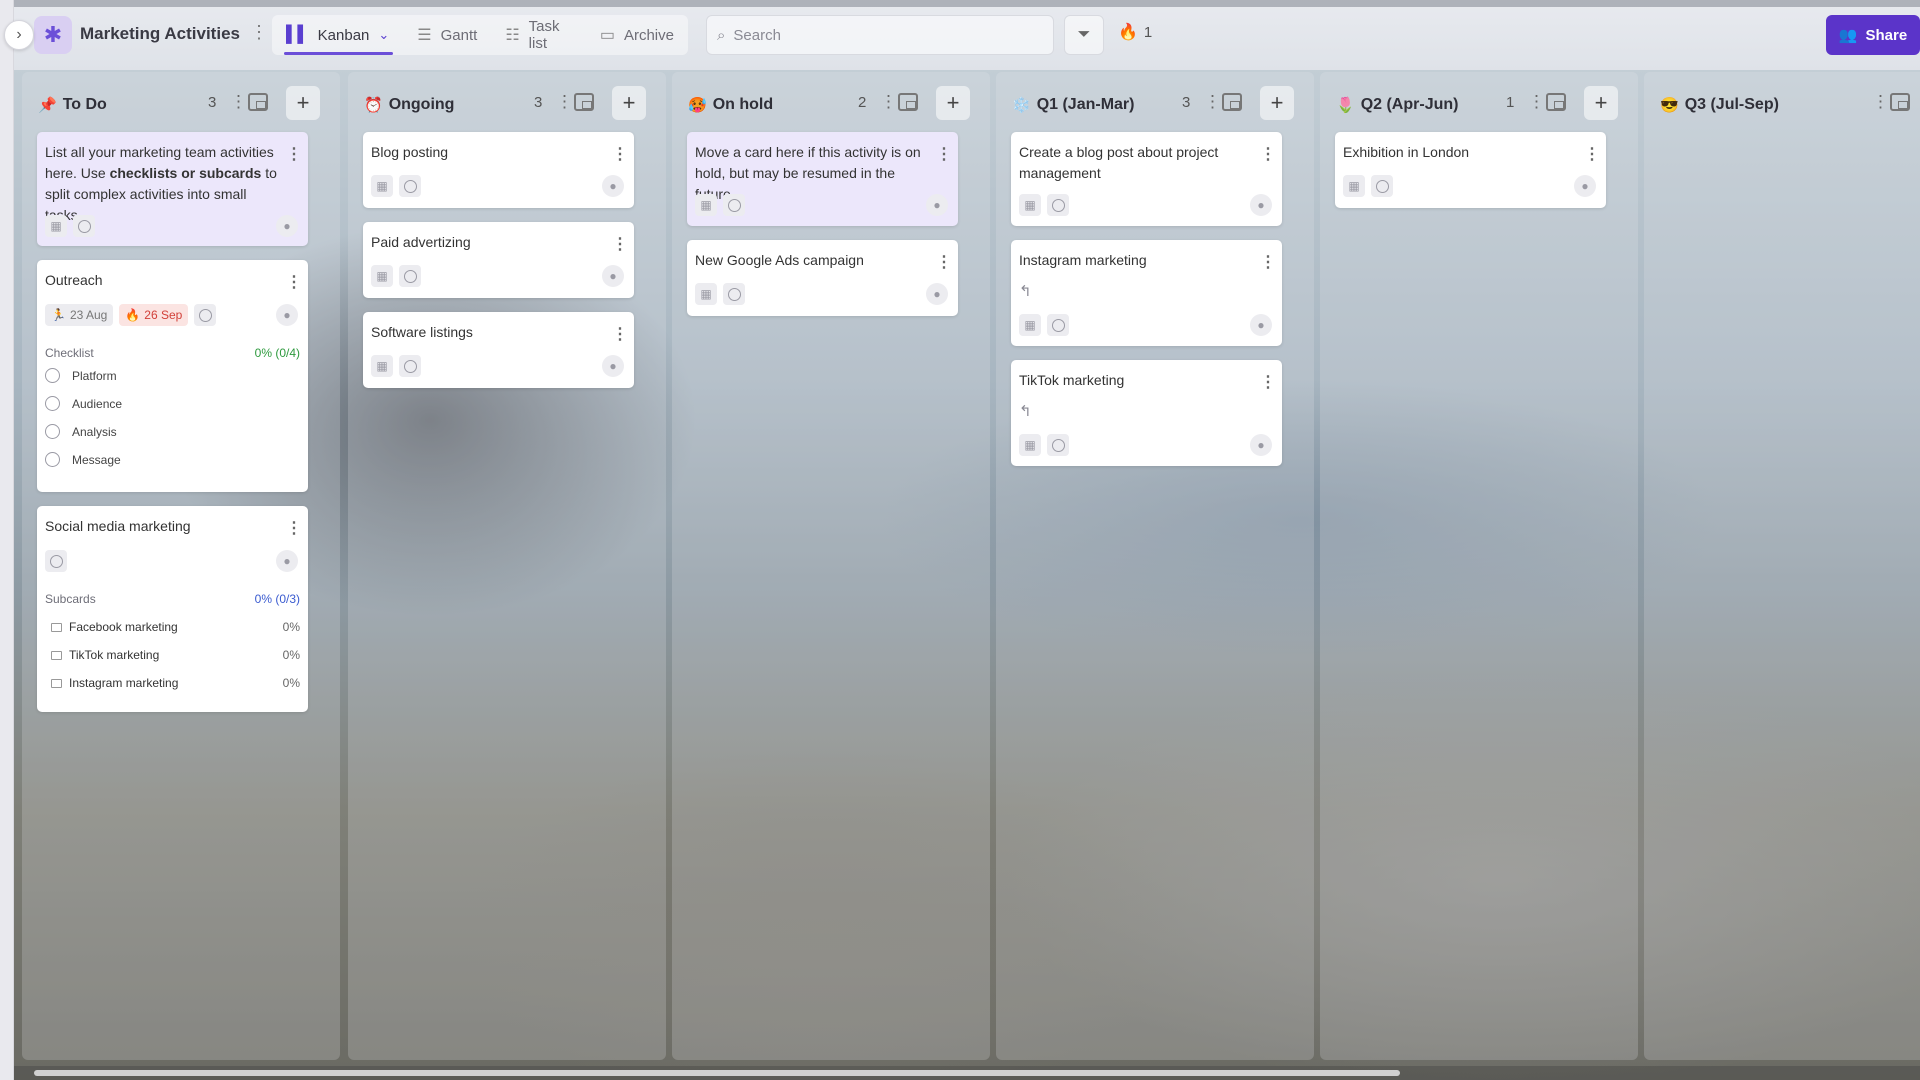 The width and height of the screenshot is (1920, 1080). Describe the element at coordinates (337, 35) in the screenshot. I see `tab-kanban: ▌▌ Kanban ⌄` at that location.